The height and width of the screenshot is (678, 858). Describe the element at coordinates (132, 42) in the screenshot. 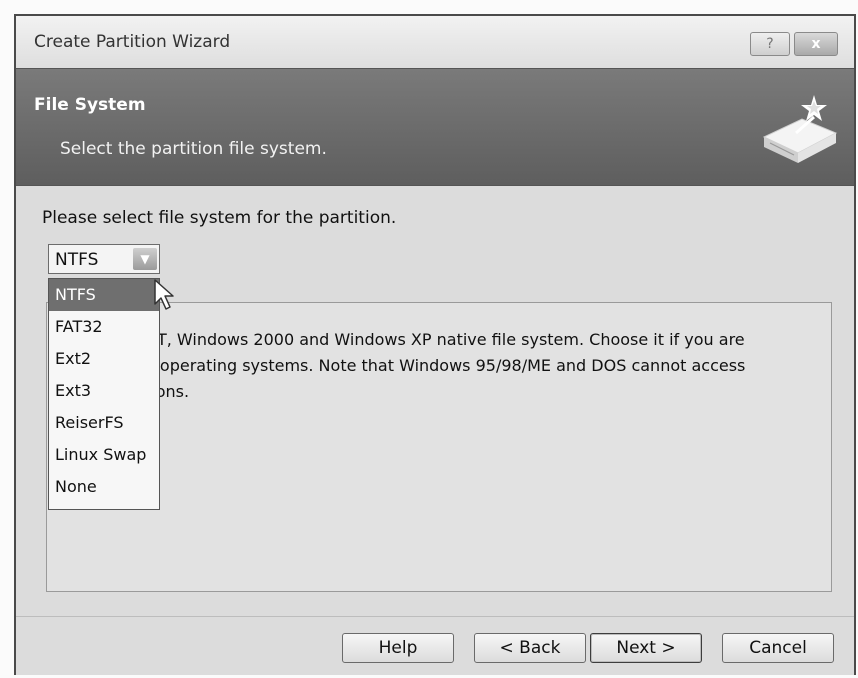

I see `window-title: Create Partition Wizard` at that location.